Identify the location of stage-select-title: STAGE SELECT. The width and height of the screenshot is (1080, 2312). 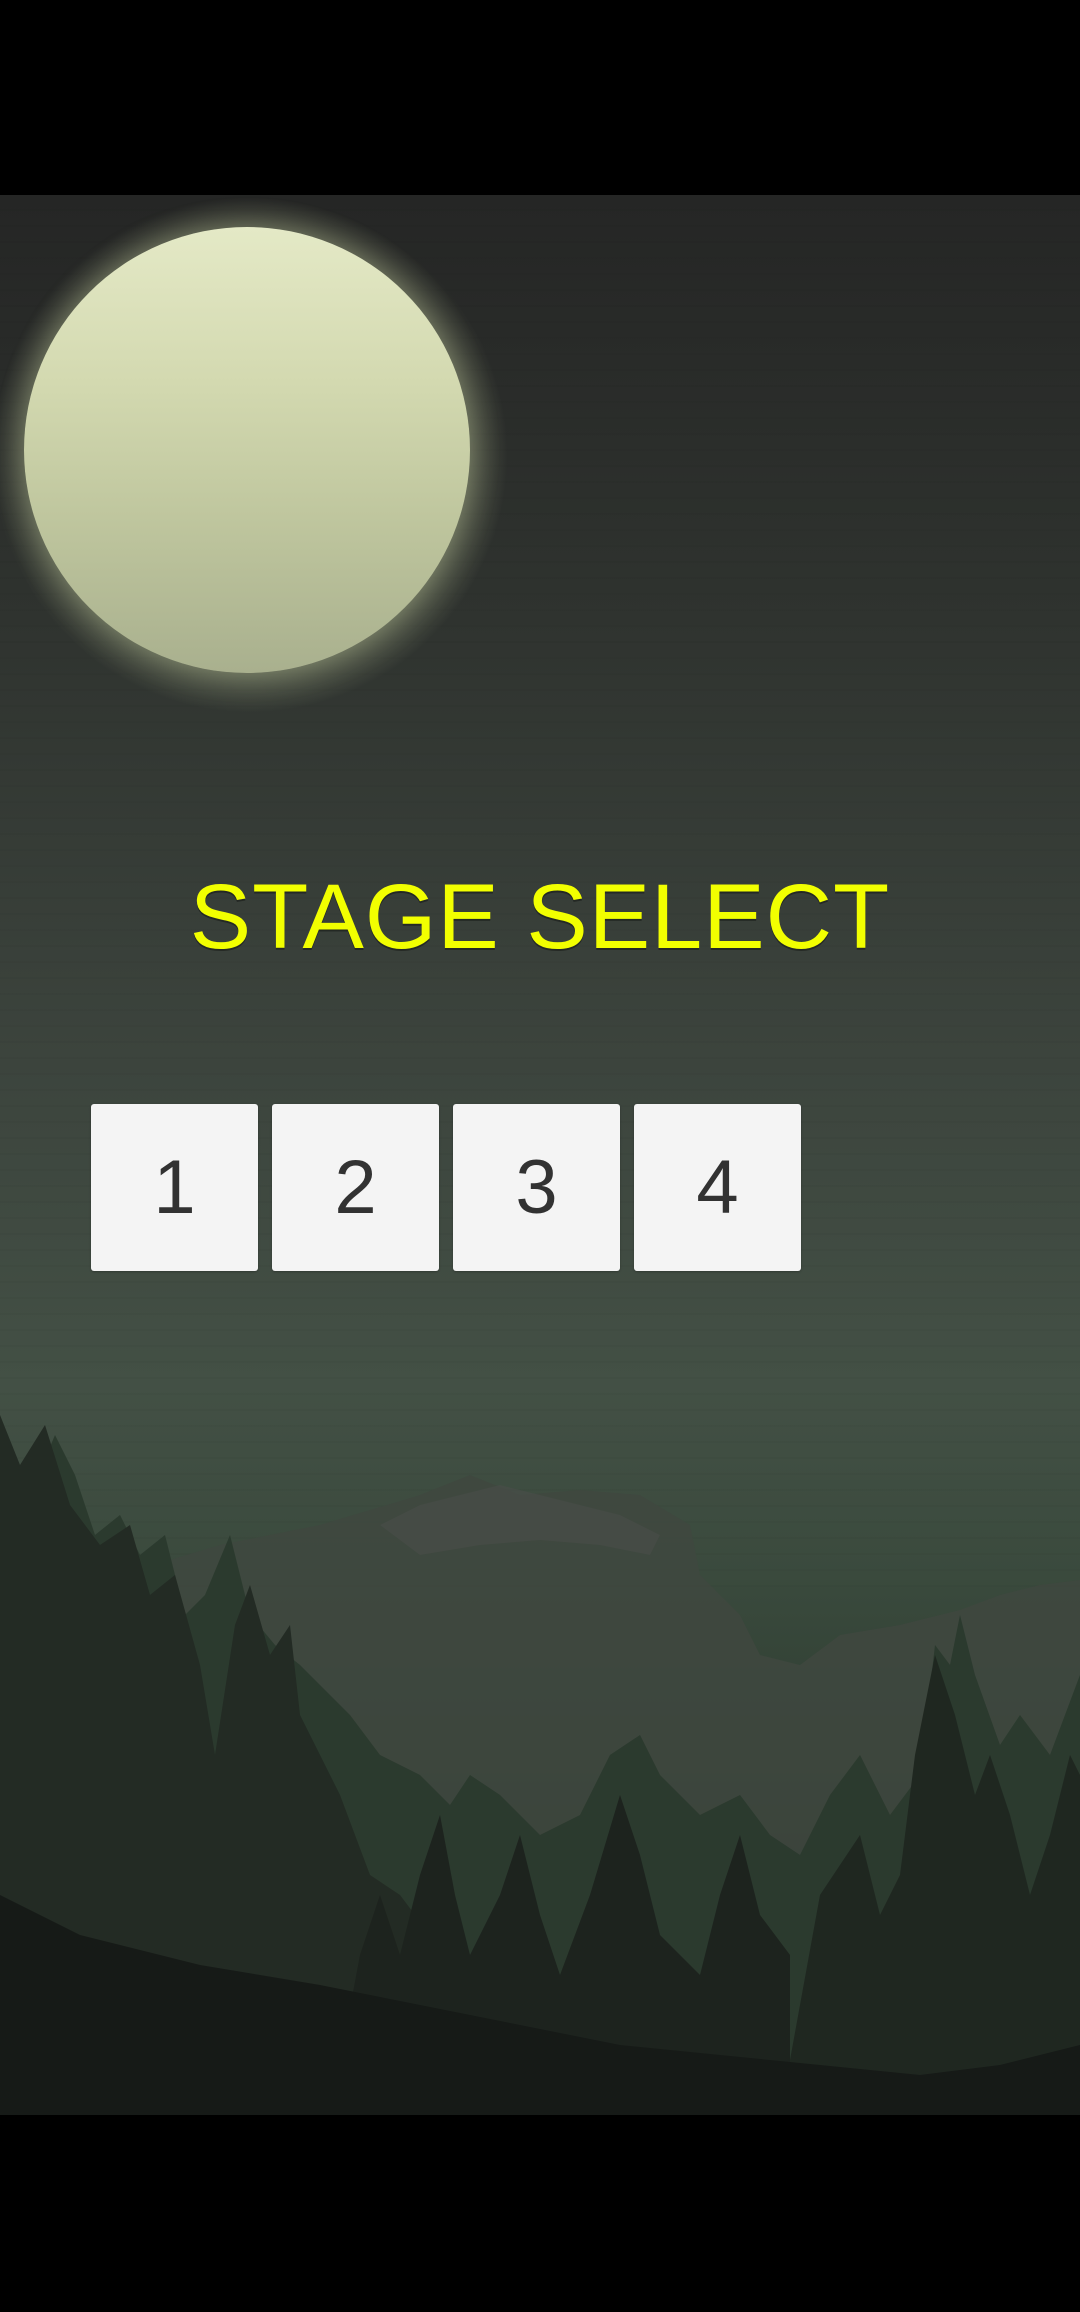
(540, 917).